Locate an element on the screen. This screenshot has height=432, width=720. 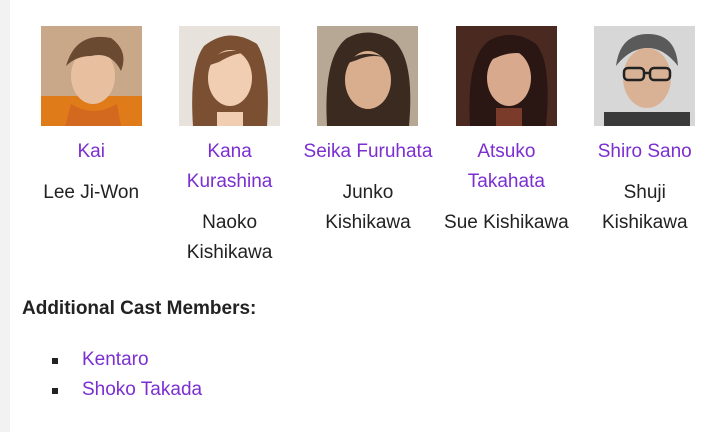
additional-cast-link: Kentaro is located at coordinates (115, 360).